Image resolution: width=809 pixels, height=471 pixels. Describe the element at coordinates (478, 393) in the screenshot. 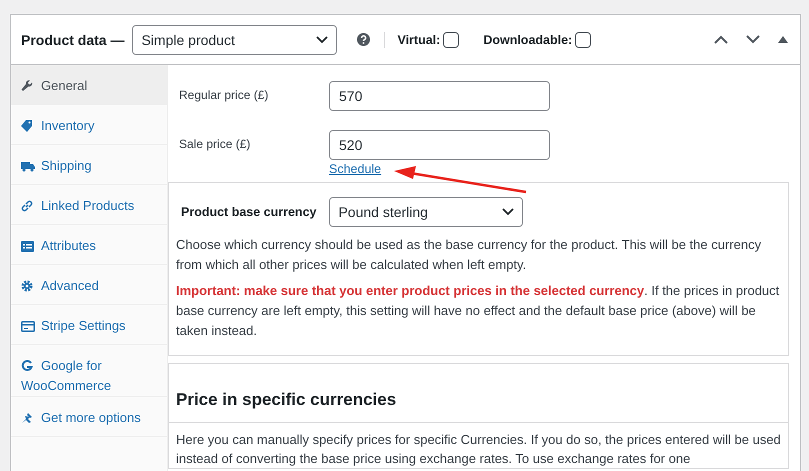

I see `section-heading: Price in specific currencies` at that location.